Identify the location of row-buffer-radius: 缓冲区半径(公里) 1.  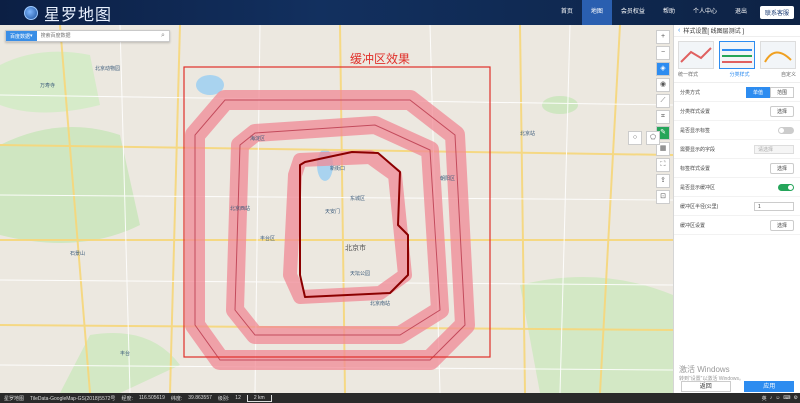
(737, 206).